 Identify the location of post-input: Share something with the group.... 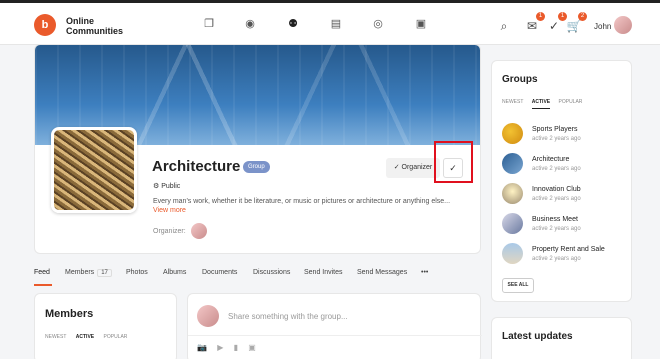
(288, 316).